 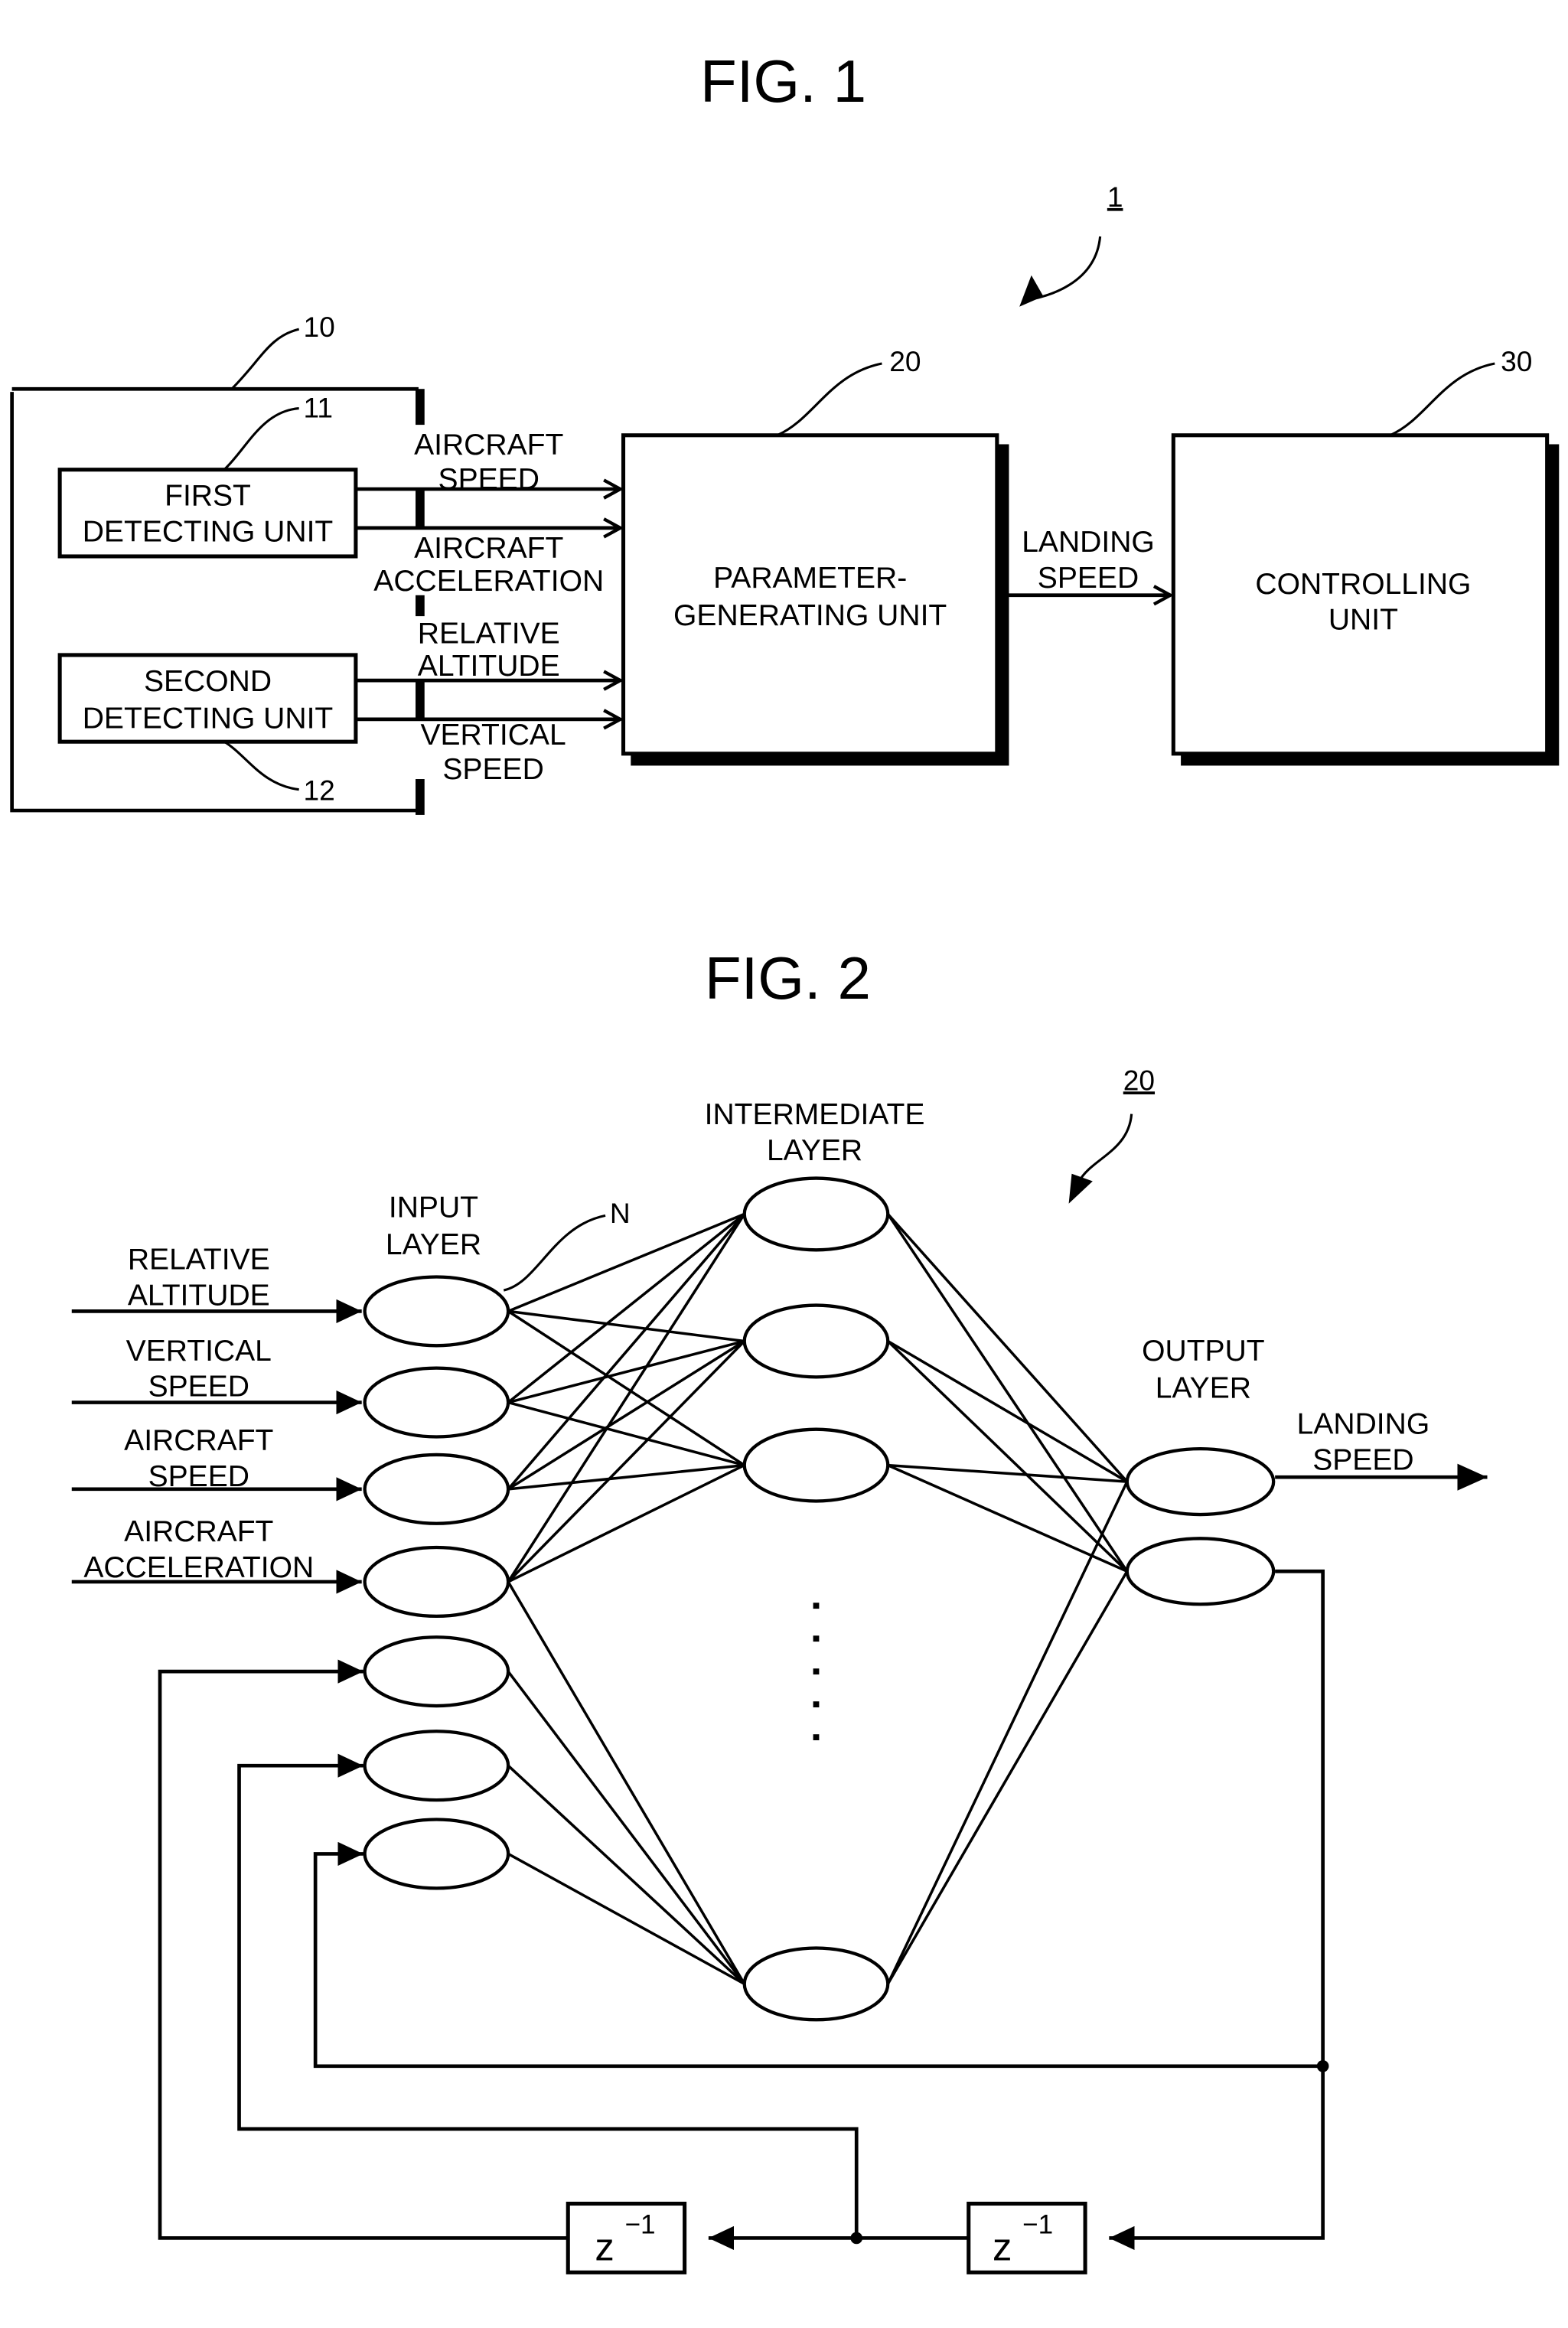 I want to click on delay-unit-2: z −1, so click(x=1027, y=2238).